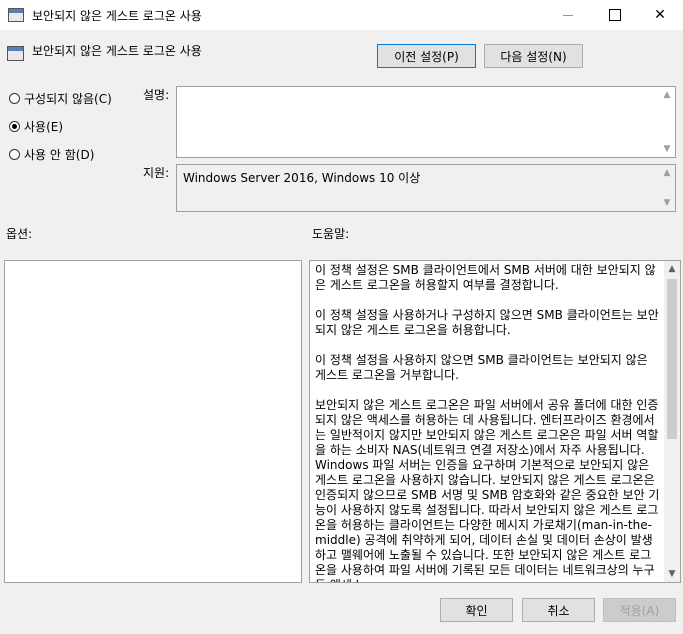  I want to click on minimize-icon, so click(568, 15).